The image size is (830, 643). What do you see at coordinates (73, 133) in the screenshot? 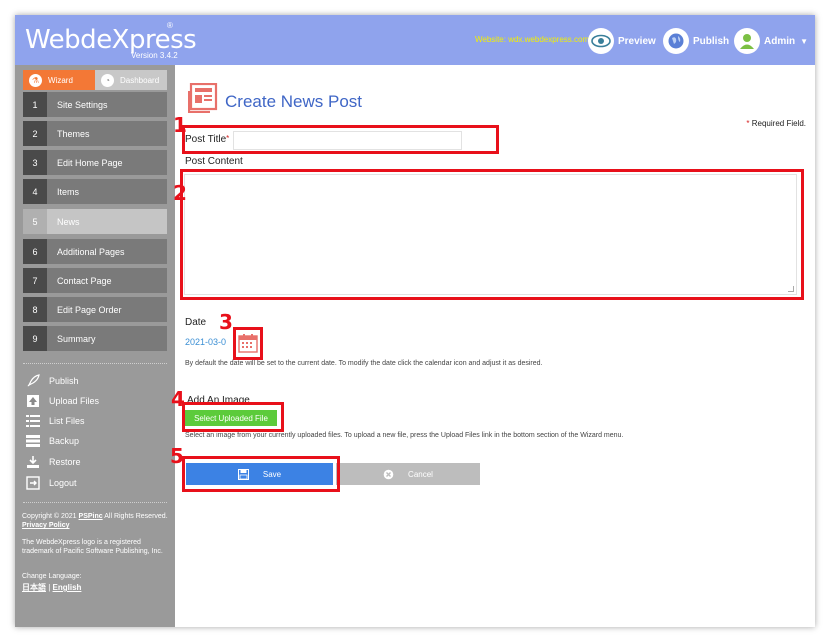
I see `step-label: Themes` at bounding box center [73, 133].